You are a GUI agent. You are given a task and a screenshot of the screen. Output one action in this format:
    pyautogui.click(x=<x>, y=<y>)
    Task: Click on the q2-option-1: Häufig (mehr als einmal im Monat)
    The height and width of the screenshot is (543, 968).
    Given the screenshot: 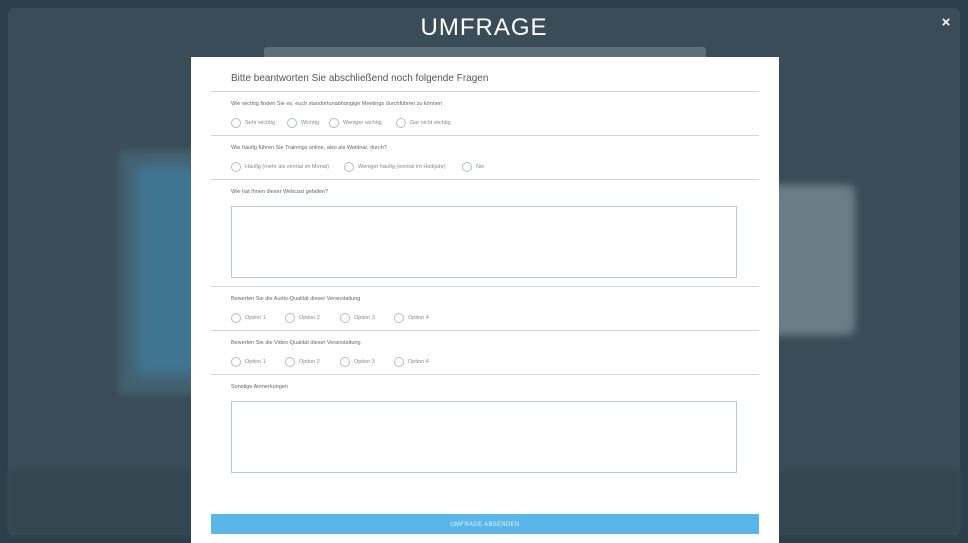 What is the action you would take?
    pyautogui.click(x=280, y=167)
    